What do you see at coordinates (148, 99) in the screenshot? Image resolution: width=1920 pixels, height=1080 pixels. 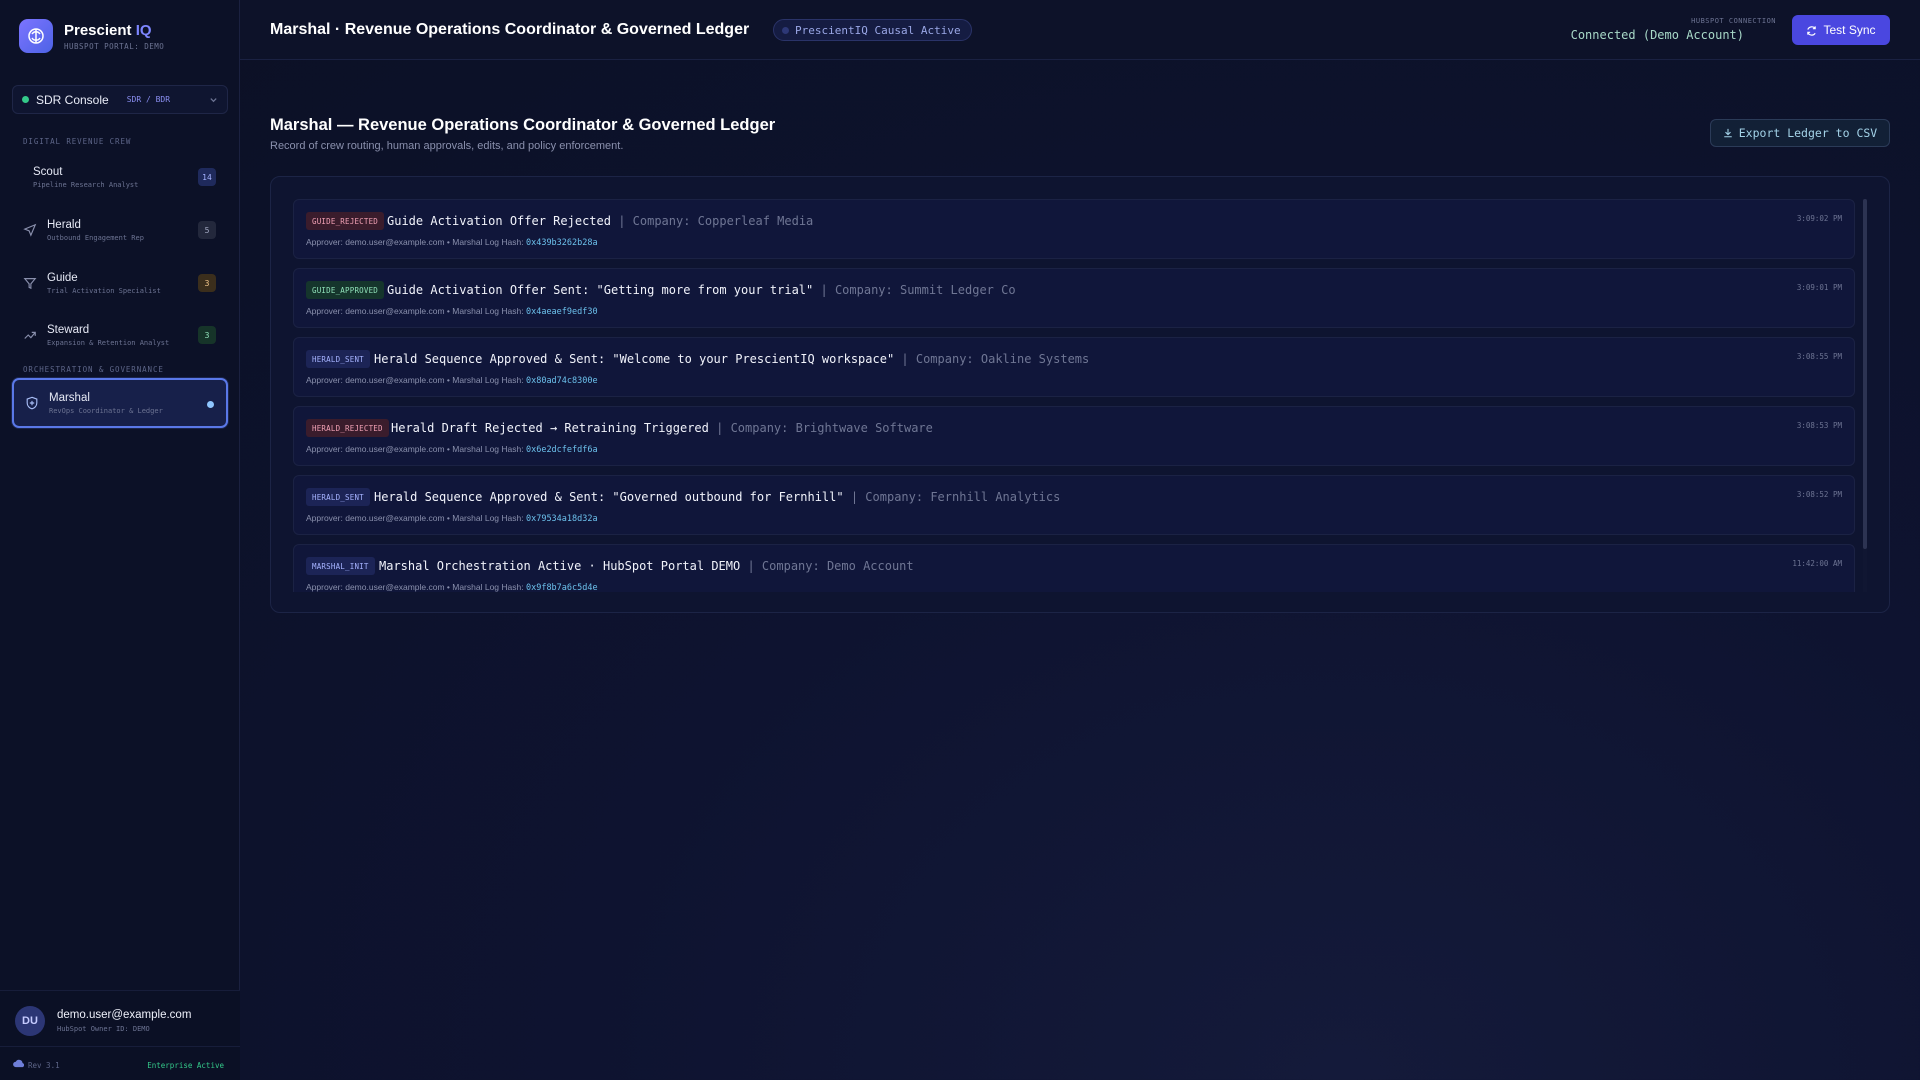 I see `console-tag: SDR / BDR` at bounding box center [148, 99].